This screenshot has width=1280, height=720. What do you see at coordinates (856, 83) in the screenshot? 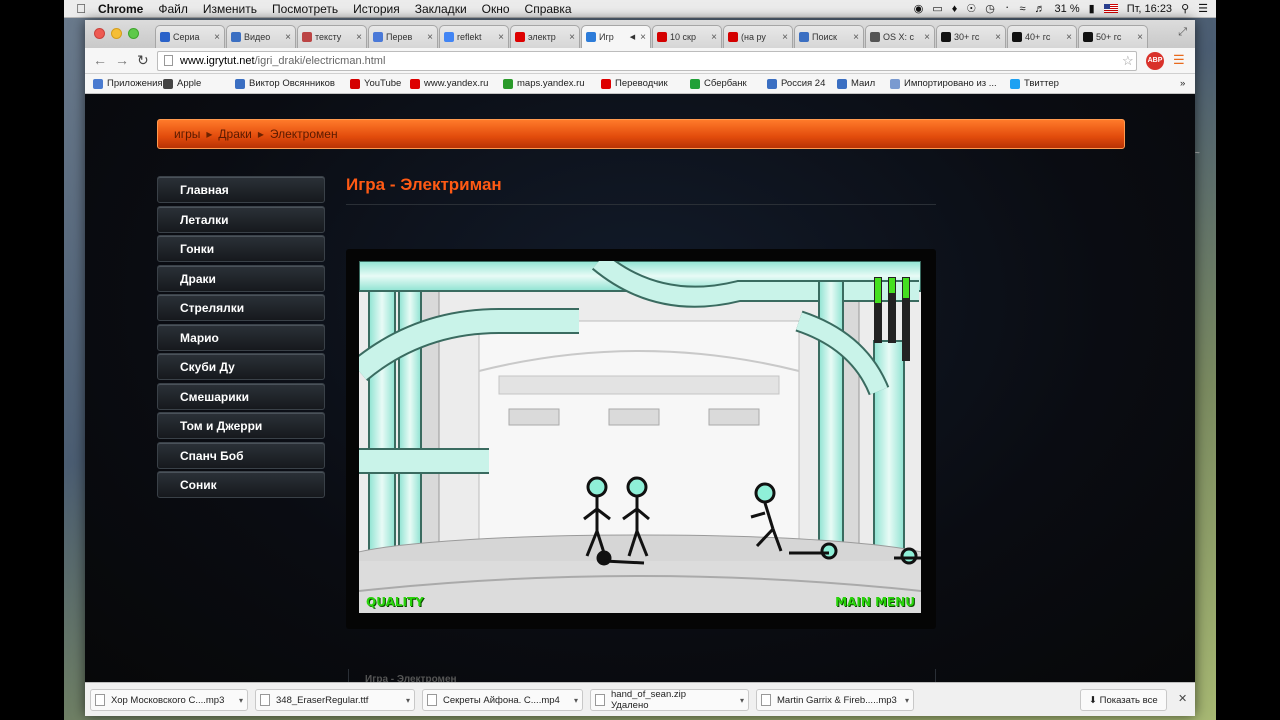
I see `bookmark-item: Маил` at bounding box center [856, 83].